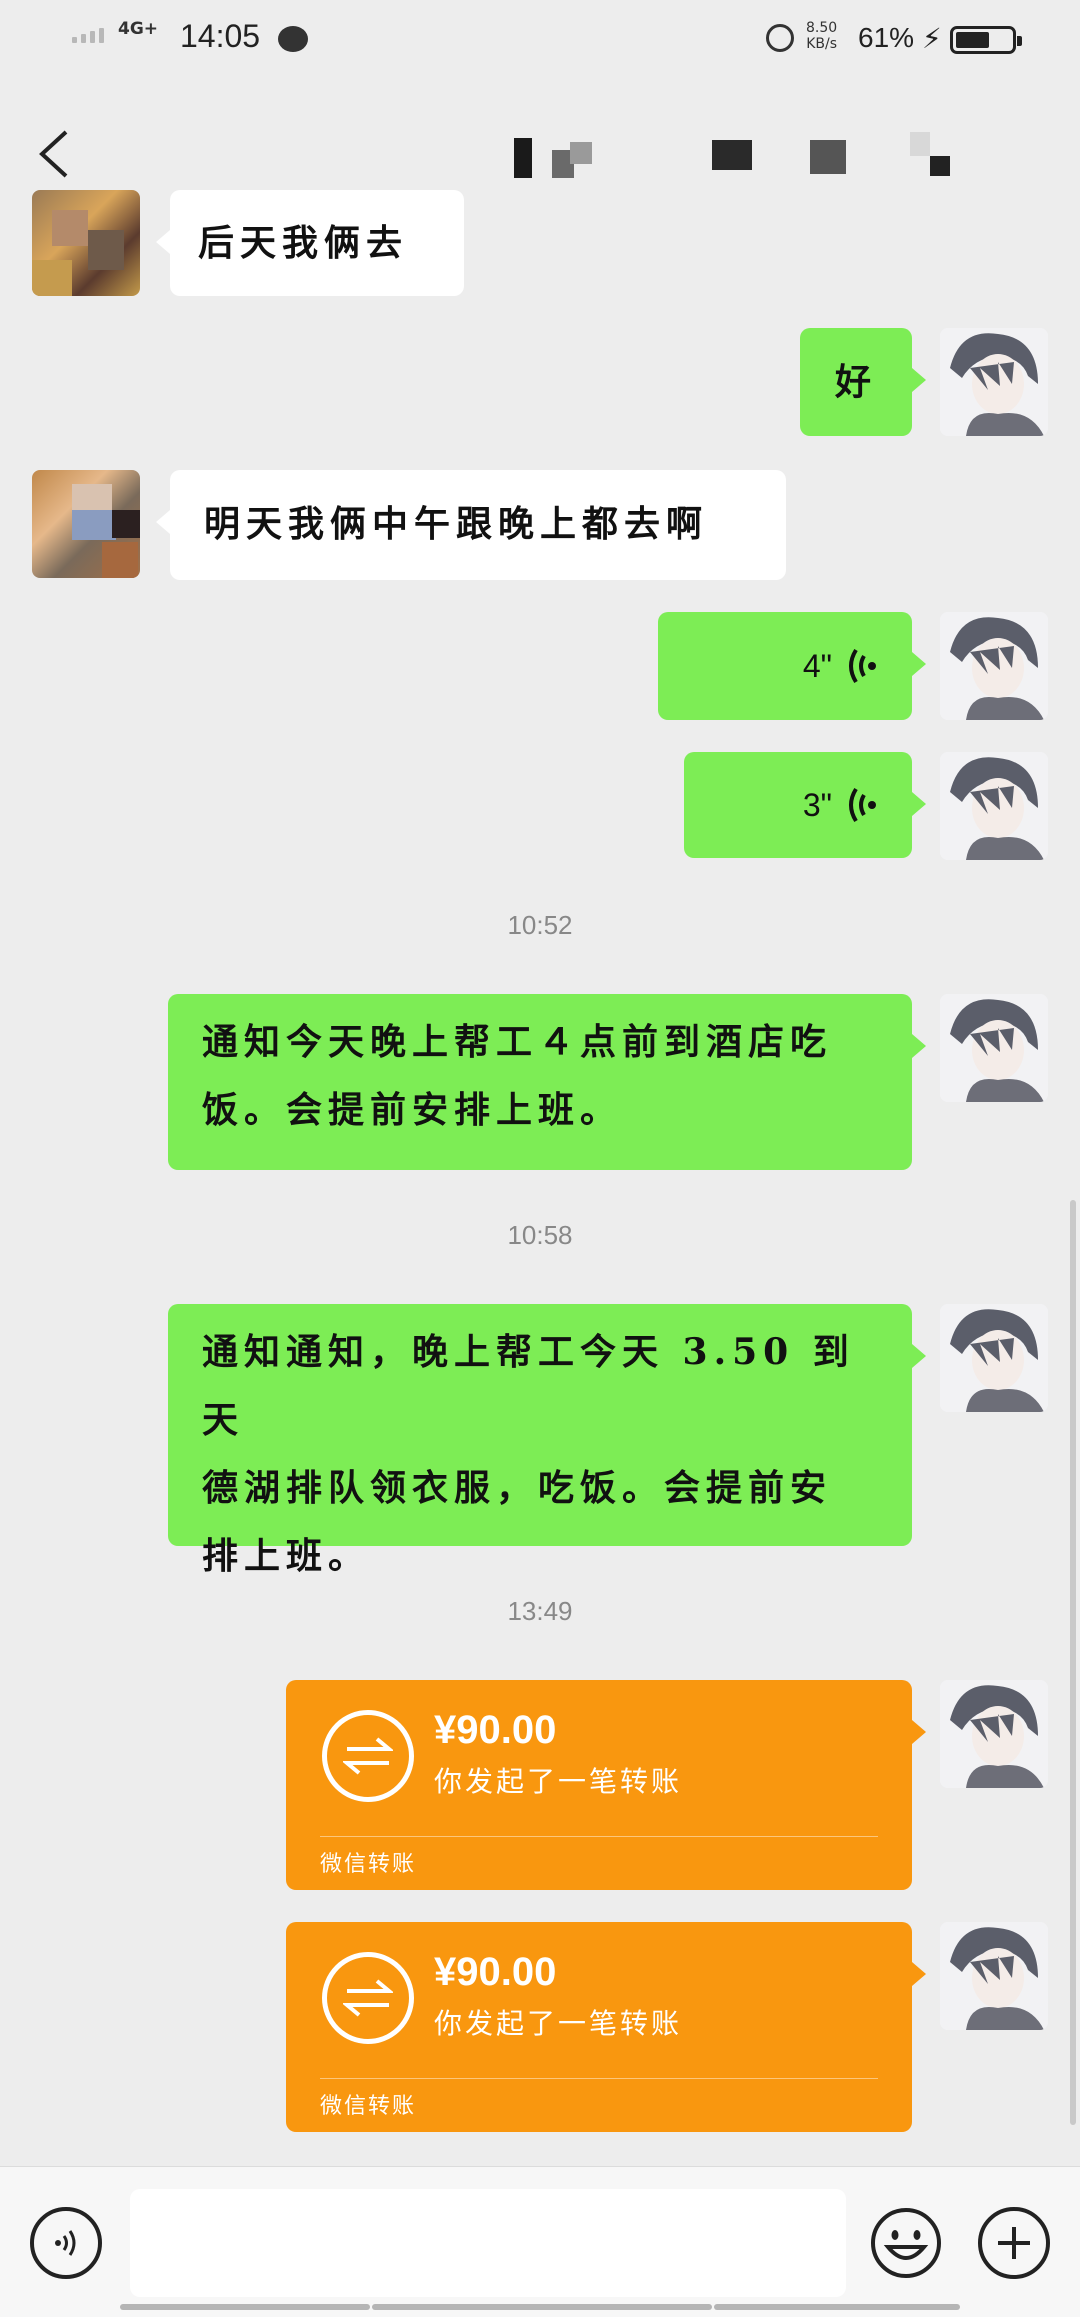 Image resolution: width=1080 pixels, height=2317 pixels. I want to click on battery-percent: 61%, so click(886, 37).